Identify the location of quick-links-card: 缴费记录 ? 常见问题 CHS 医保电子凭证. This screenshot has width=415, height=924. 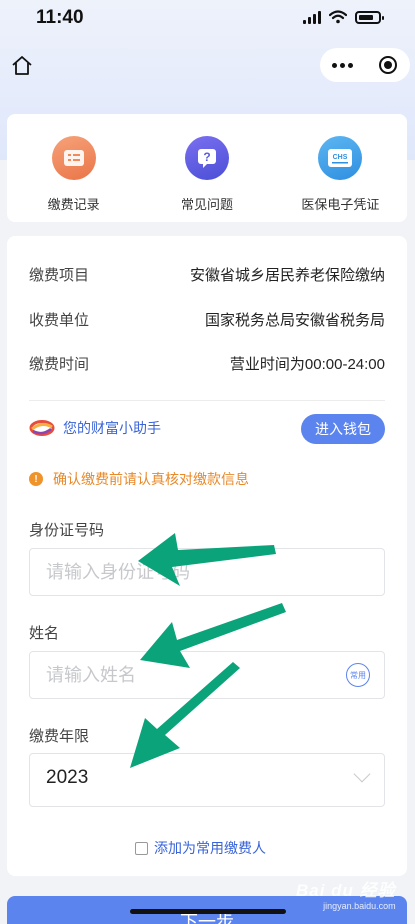
(207, 168).